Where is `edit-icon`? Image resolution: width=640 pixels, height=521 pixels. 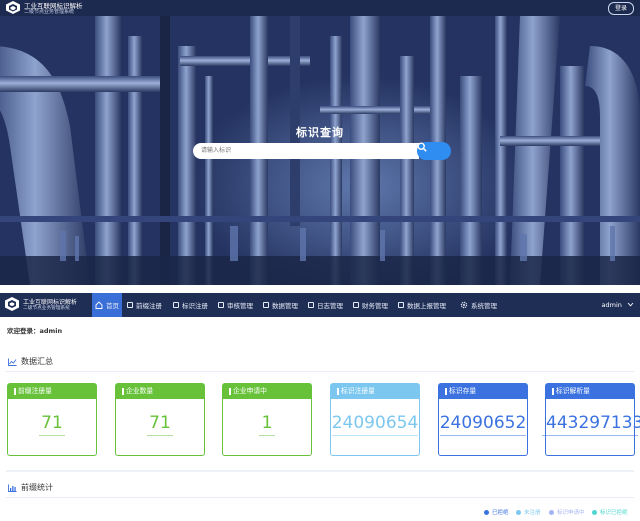
edit-icon is located at coordinates (221, 305).